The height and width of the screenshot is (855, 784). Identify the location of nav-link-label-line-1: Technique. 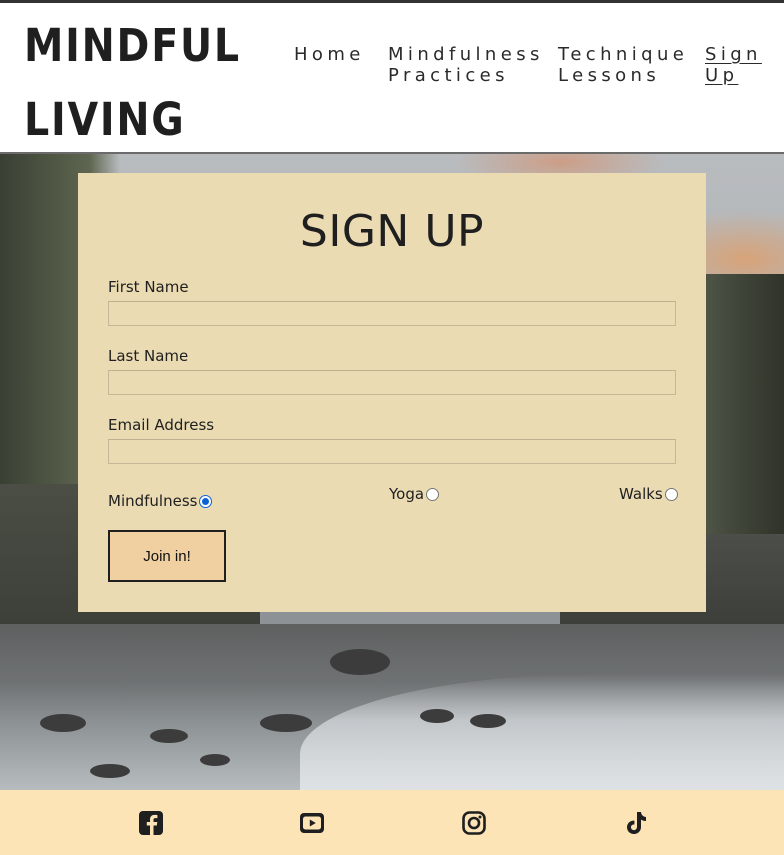
(623, 54).